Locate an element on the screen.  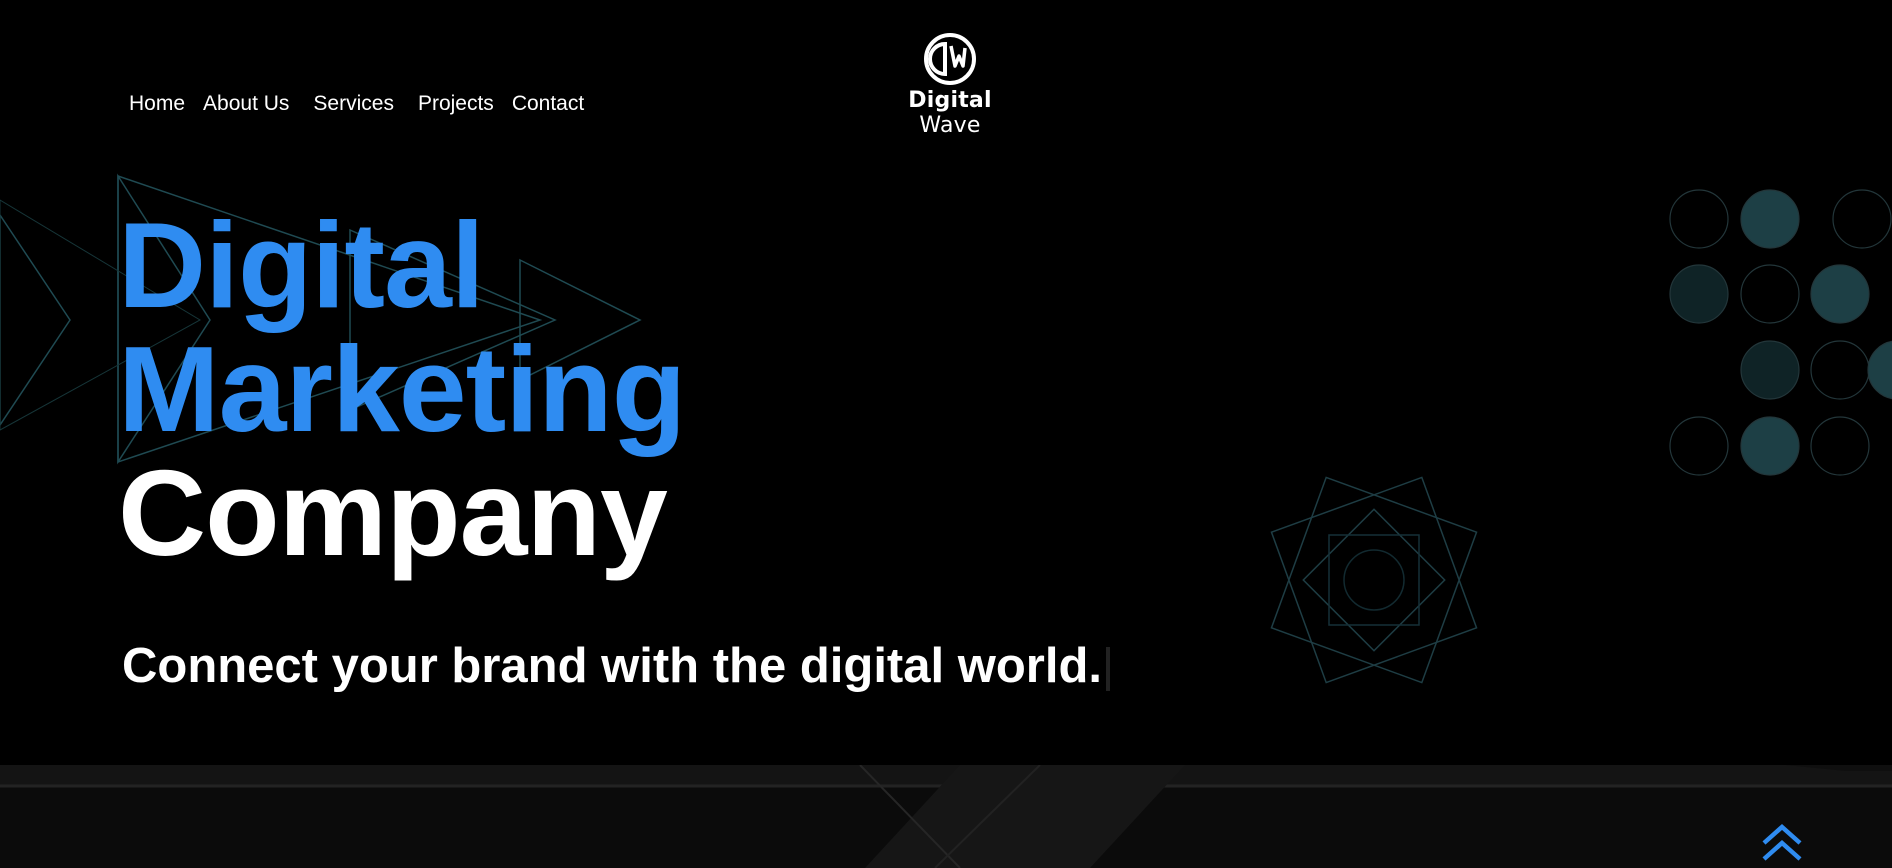
hero-title: Digital Marketing Company is located at coordinates (402, 389).